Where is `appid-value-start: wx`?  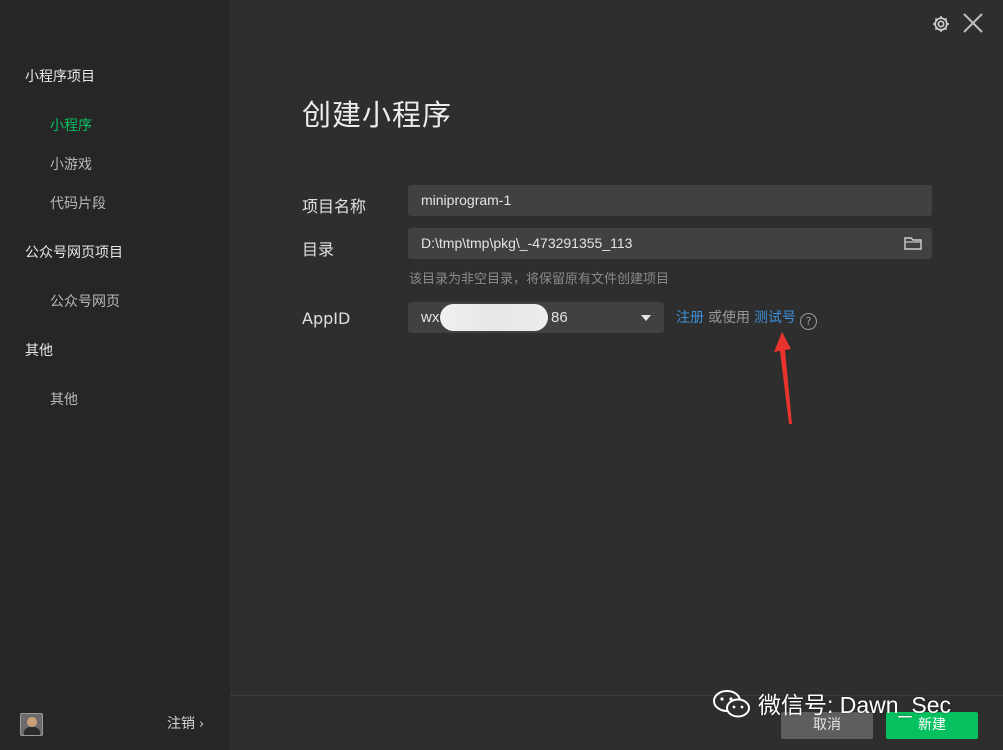
appid-value-start: wx is located at coordinates (430, 317).